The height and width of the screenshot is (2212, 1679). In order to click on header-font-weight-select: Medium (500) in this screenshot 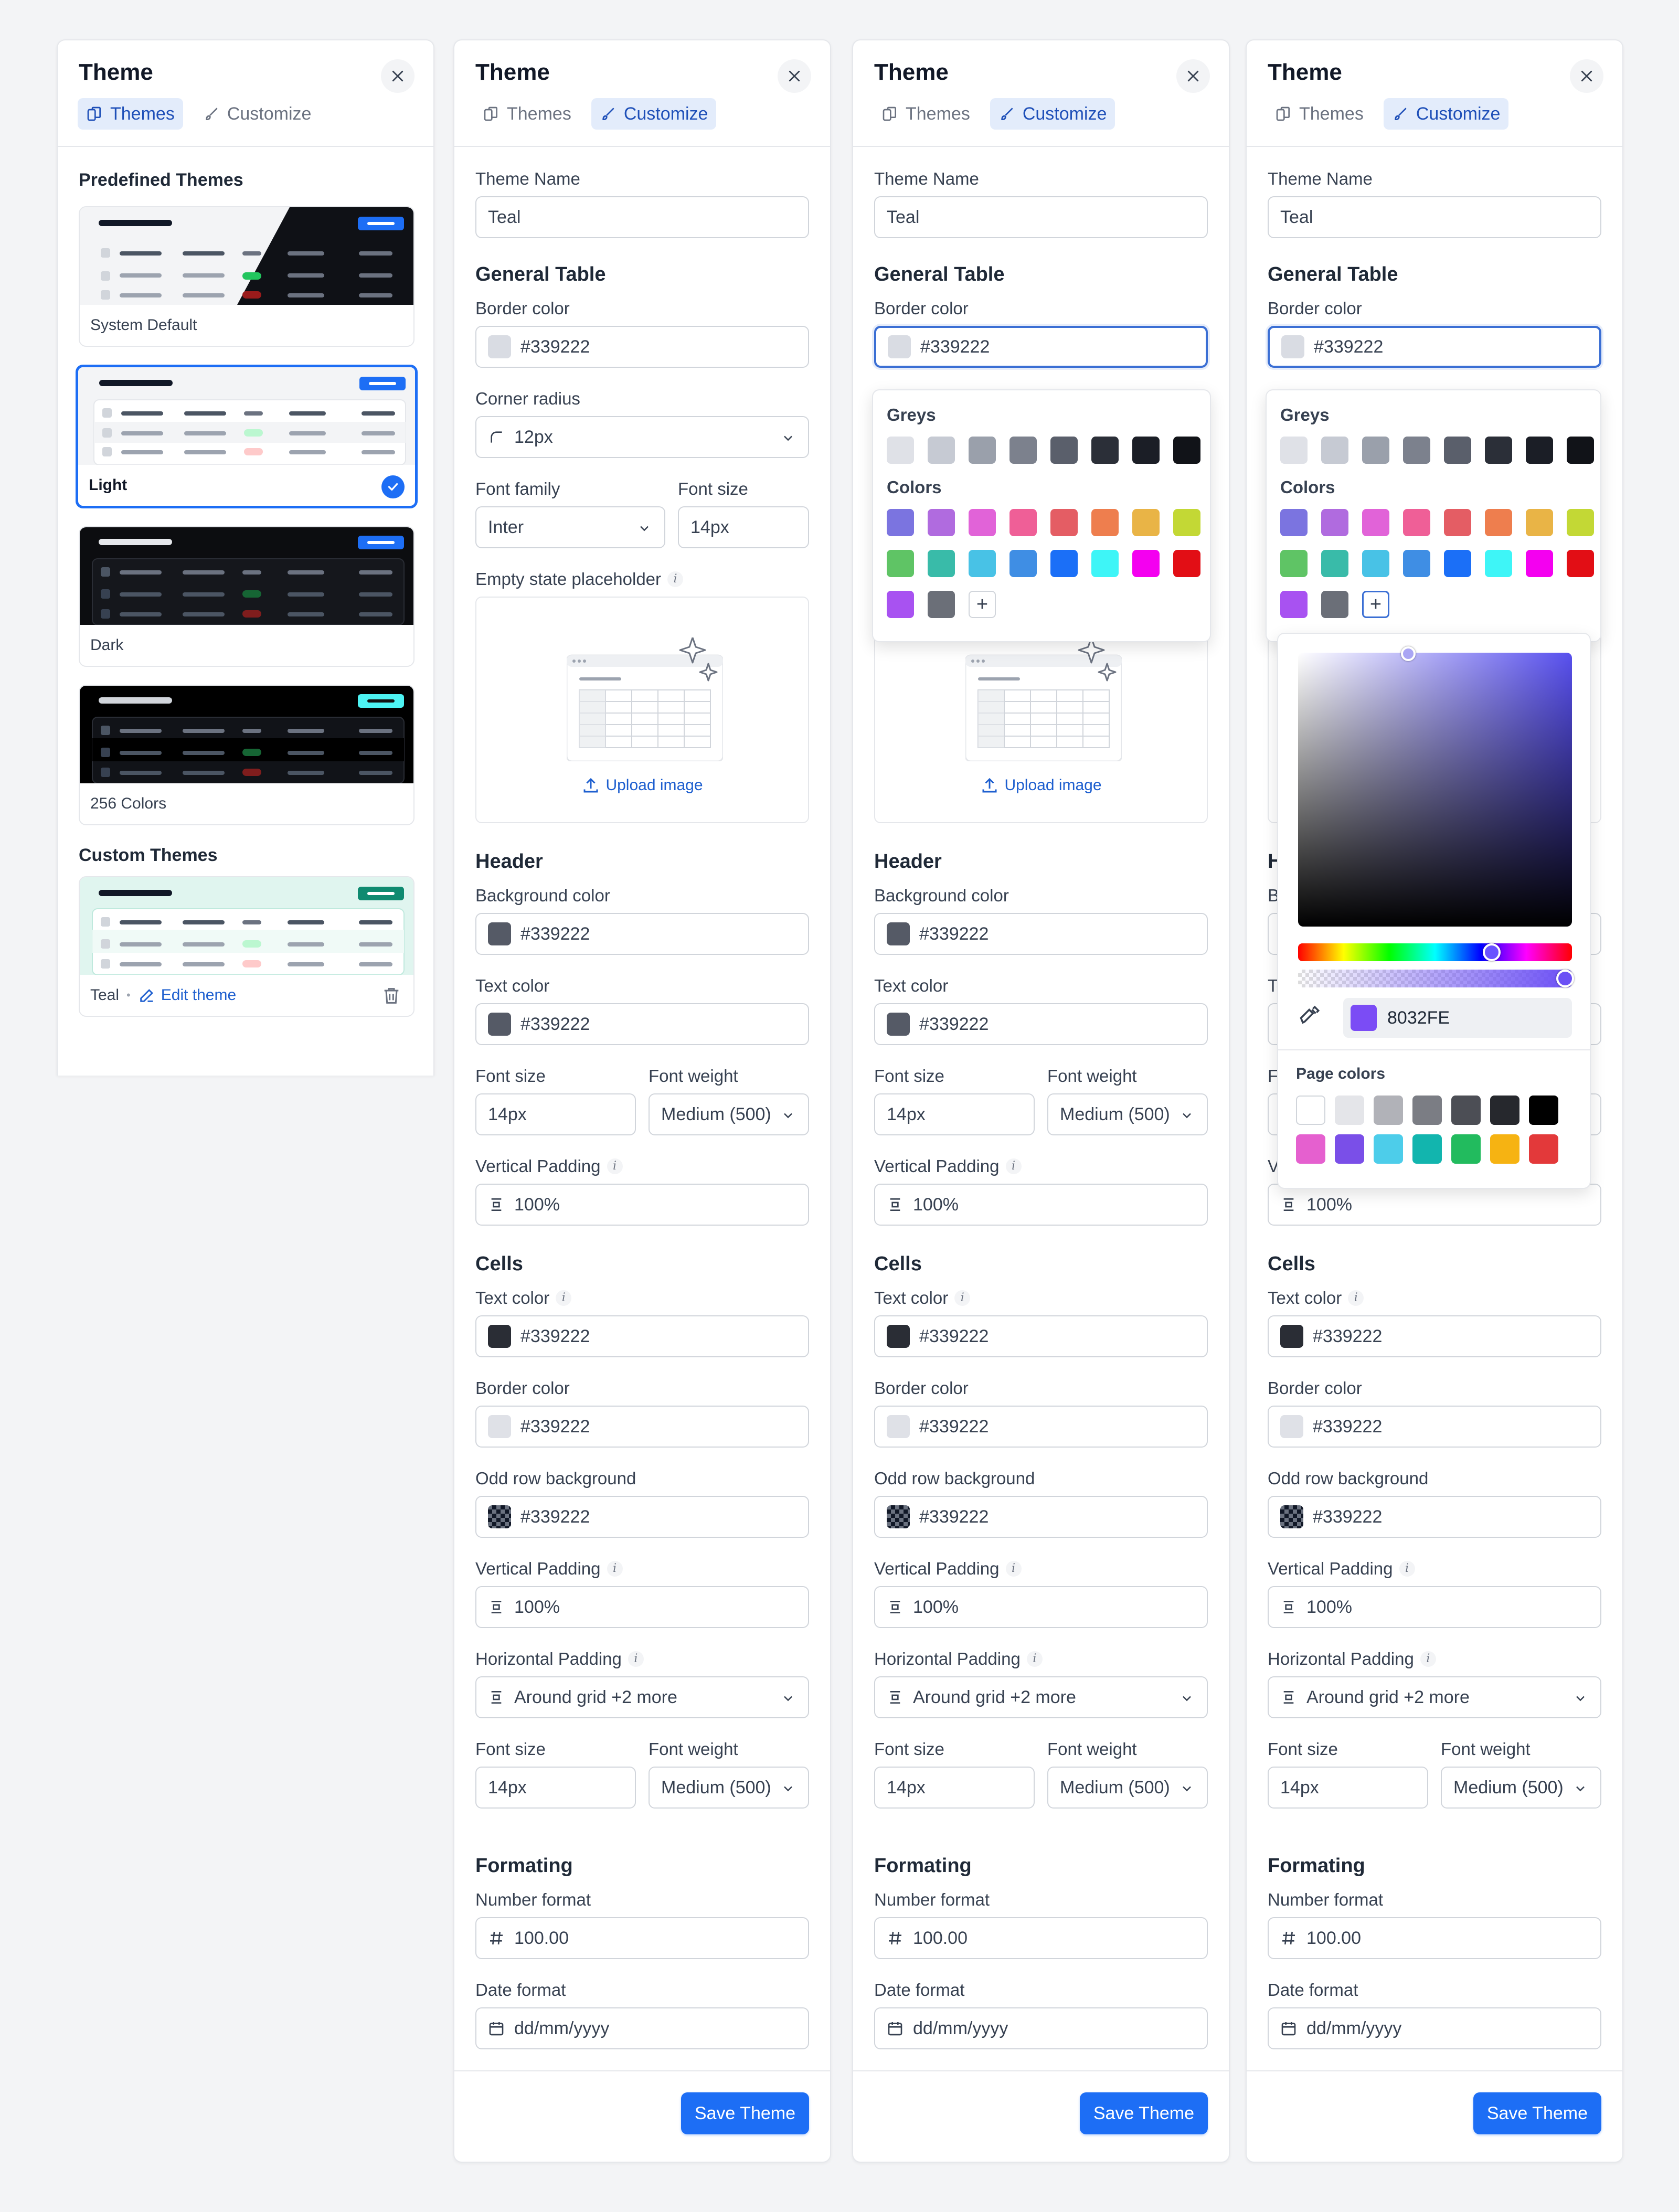, I will do `click(729, 1114)`.